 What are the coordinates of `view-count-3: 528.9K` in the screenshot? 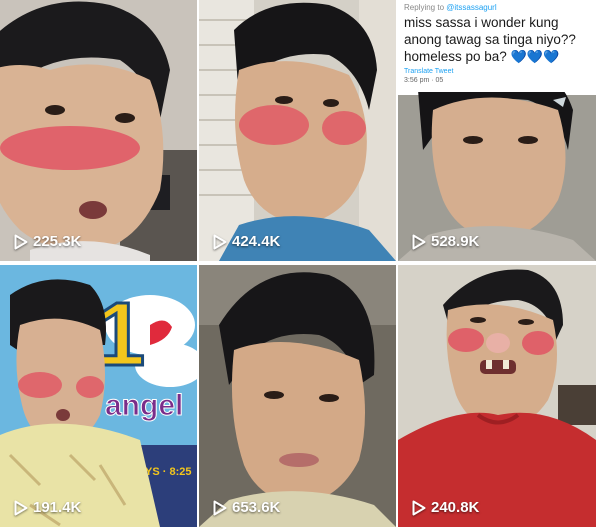 It's located at (445, 241).